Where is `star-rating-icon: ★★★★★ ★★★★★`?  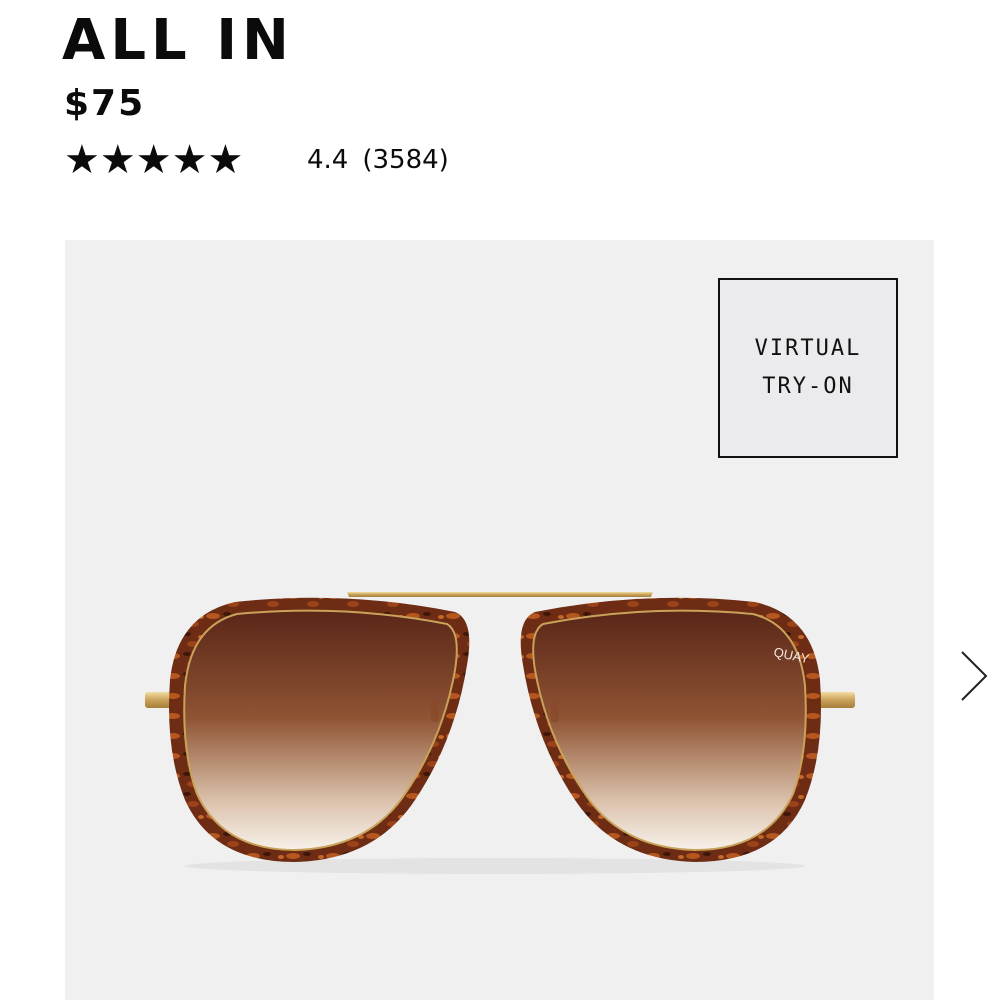 star-rating-icon: ★★★★★ ★★★★★ is located at coordinates (166, 160).